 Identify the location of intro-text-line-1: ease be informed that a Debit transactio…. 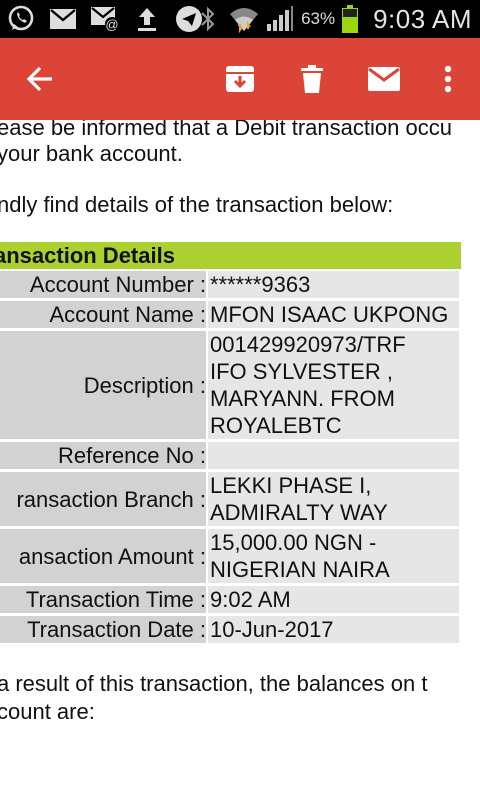
(226, 130).